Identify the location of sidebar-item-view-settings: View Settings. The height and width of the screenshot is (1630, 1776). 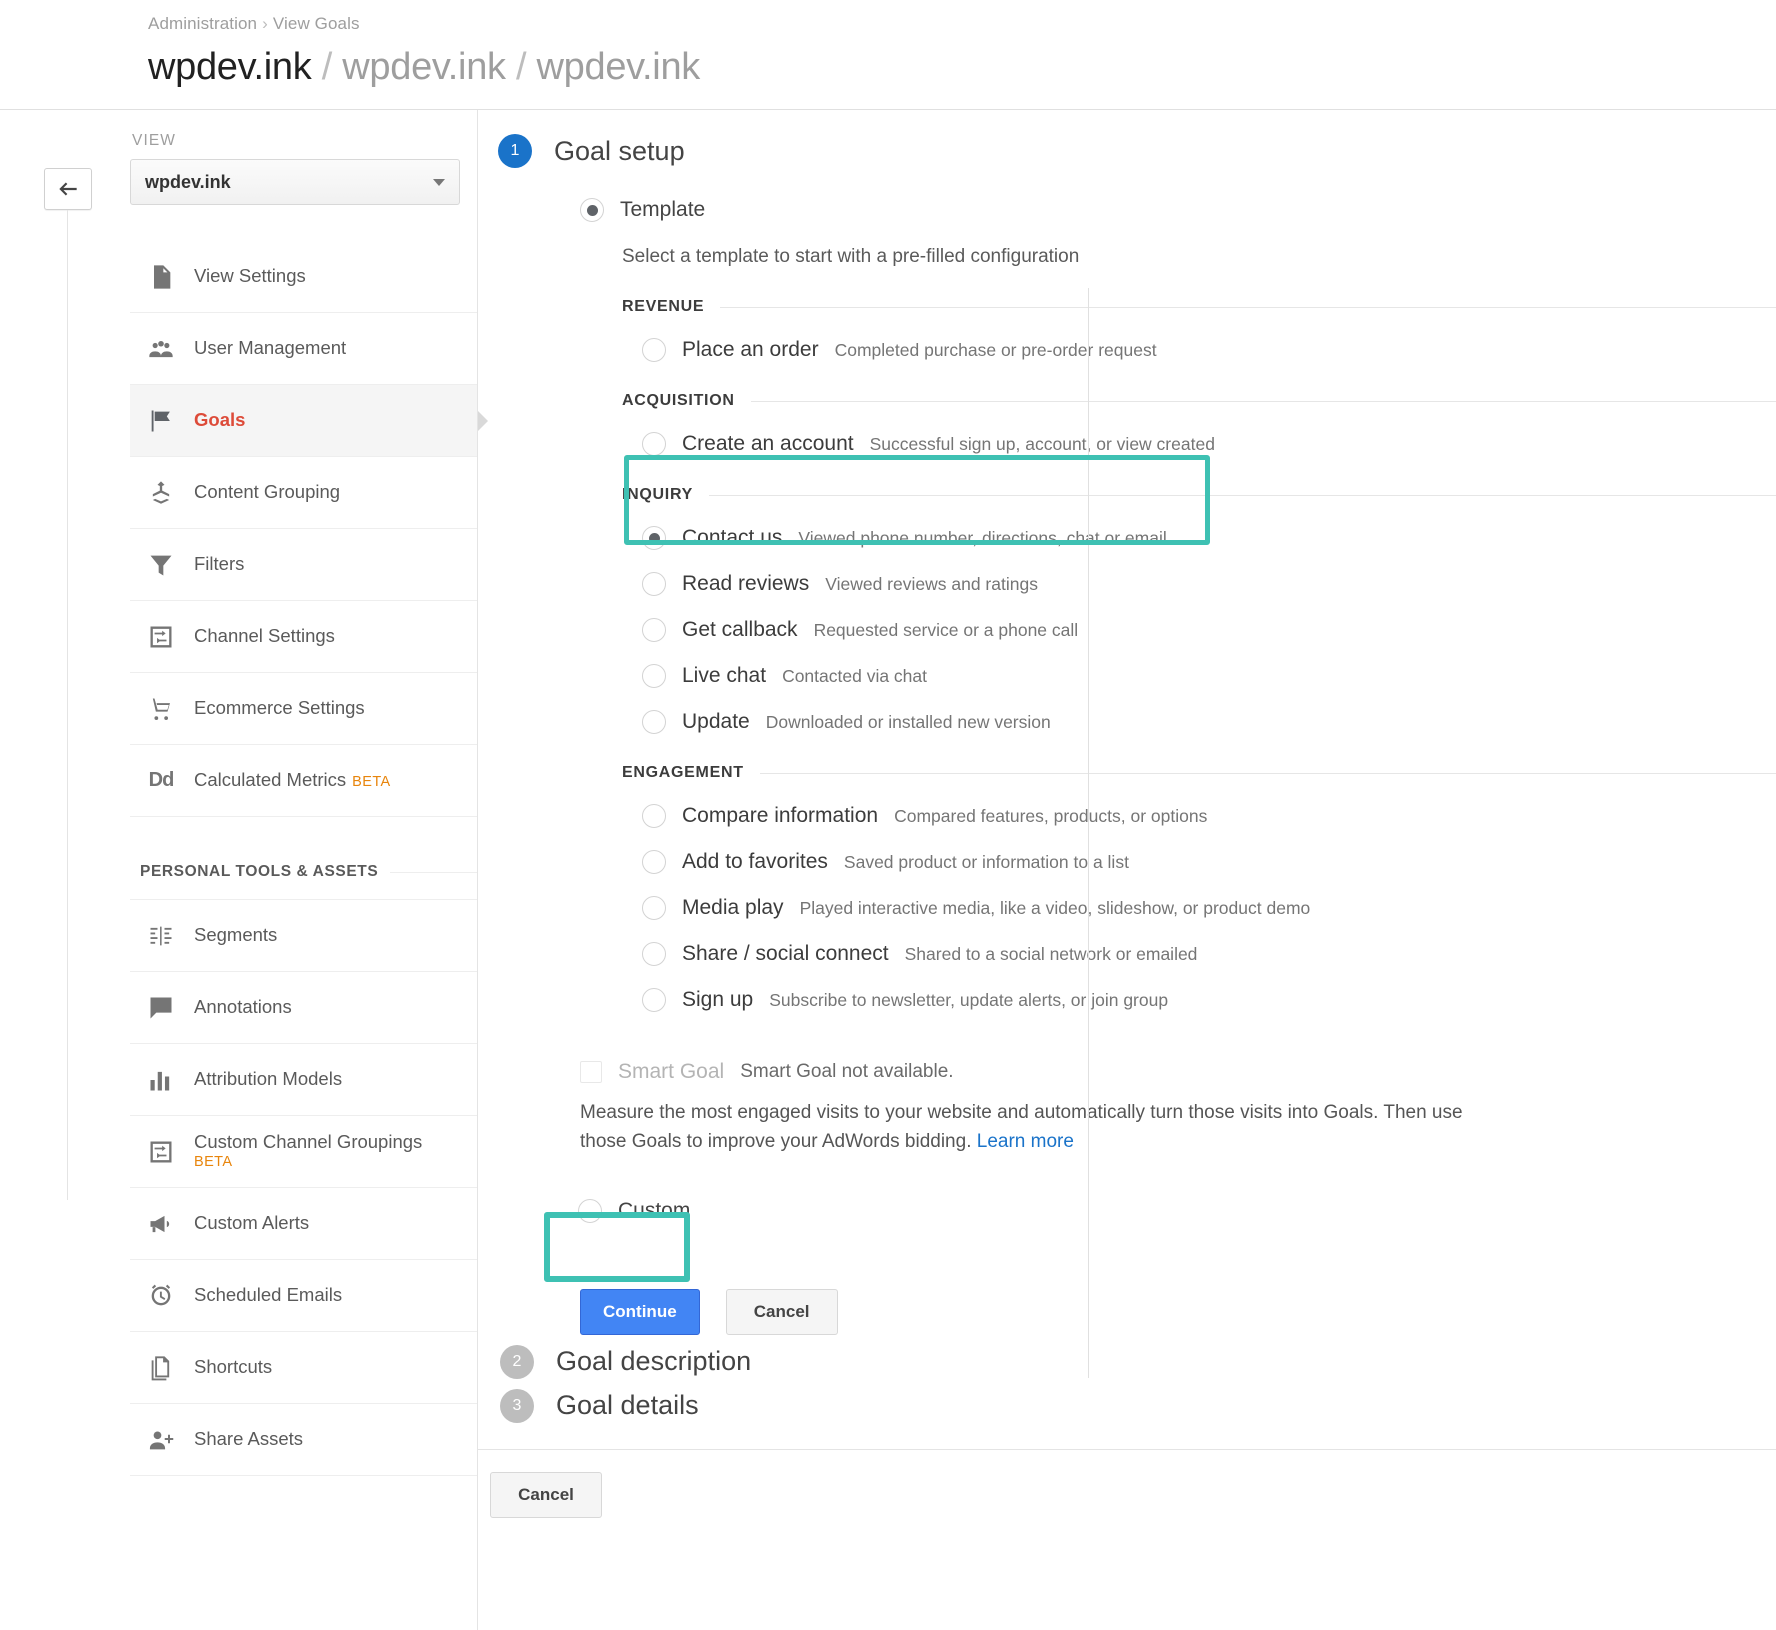
(304, 277).